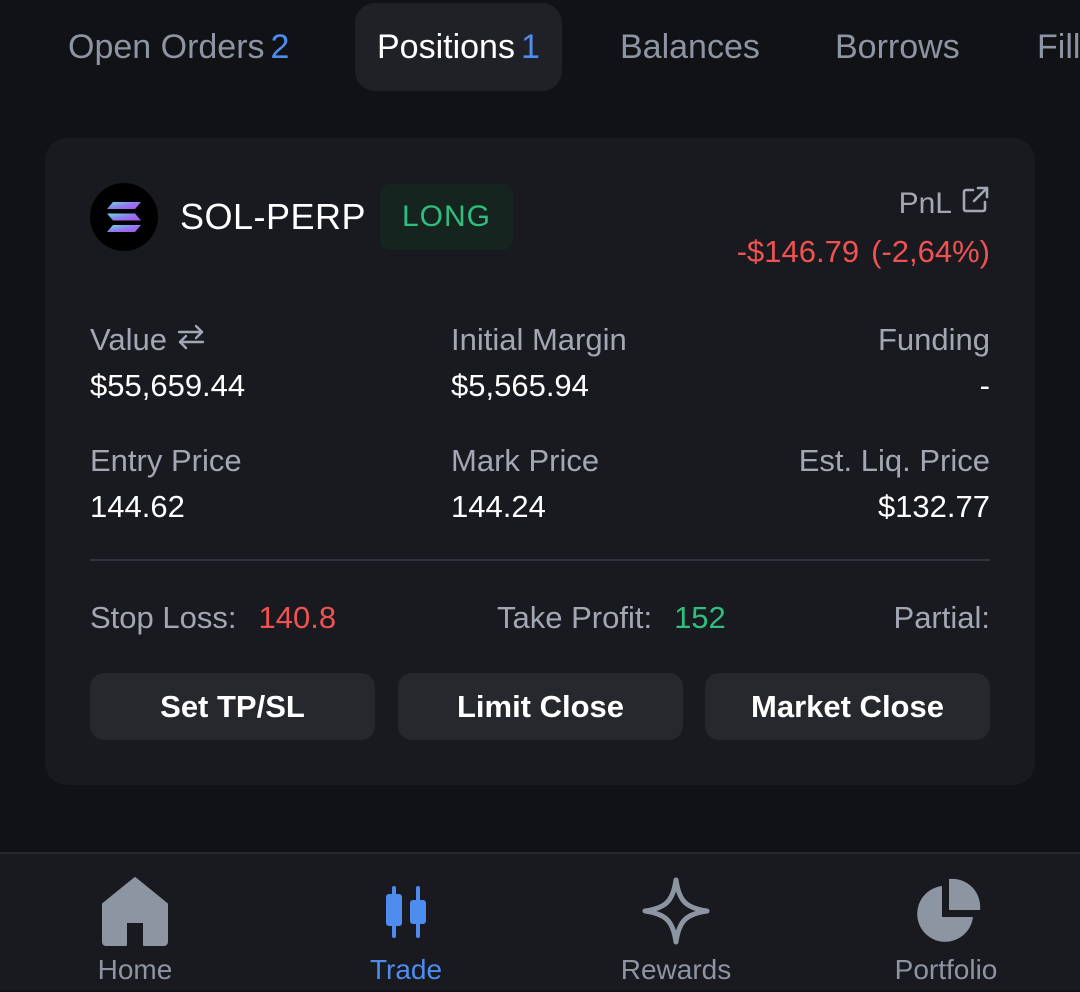  I want to click on stat-value: Value $55,659.44, so click(167, 363).